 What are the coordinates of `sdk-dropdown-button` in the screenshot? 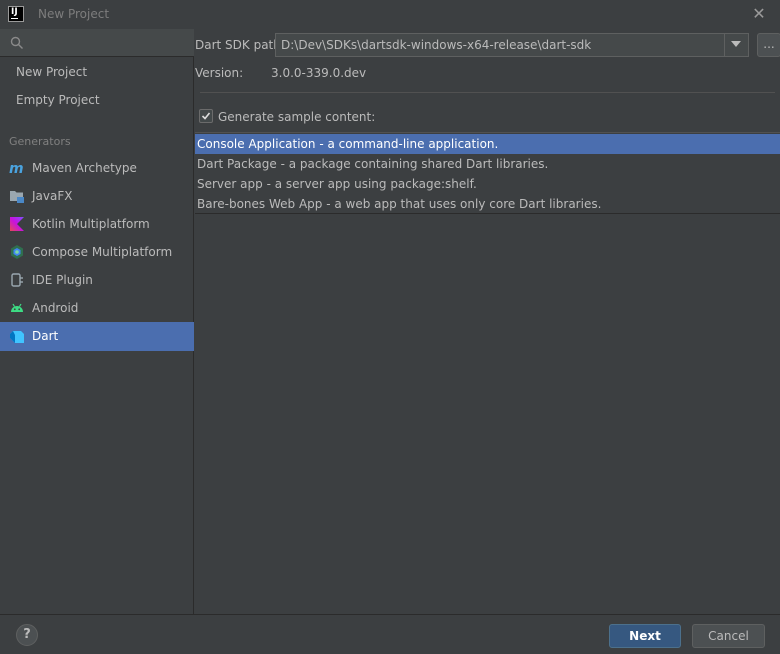 It's located at (736, 45).